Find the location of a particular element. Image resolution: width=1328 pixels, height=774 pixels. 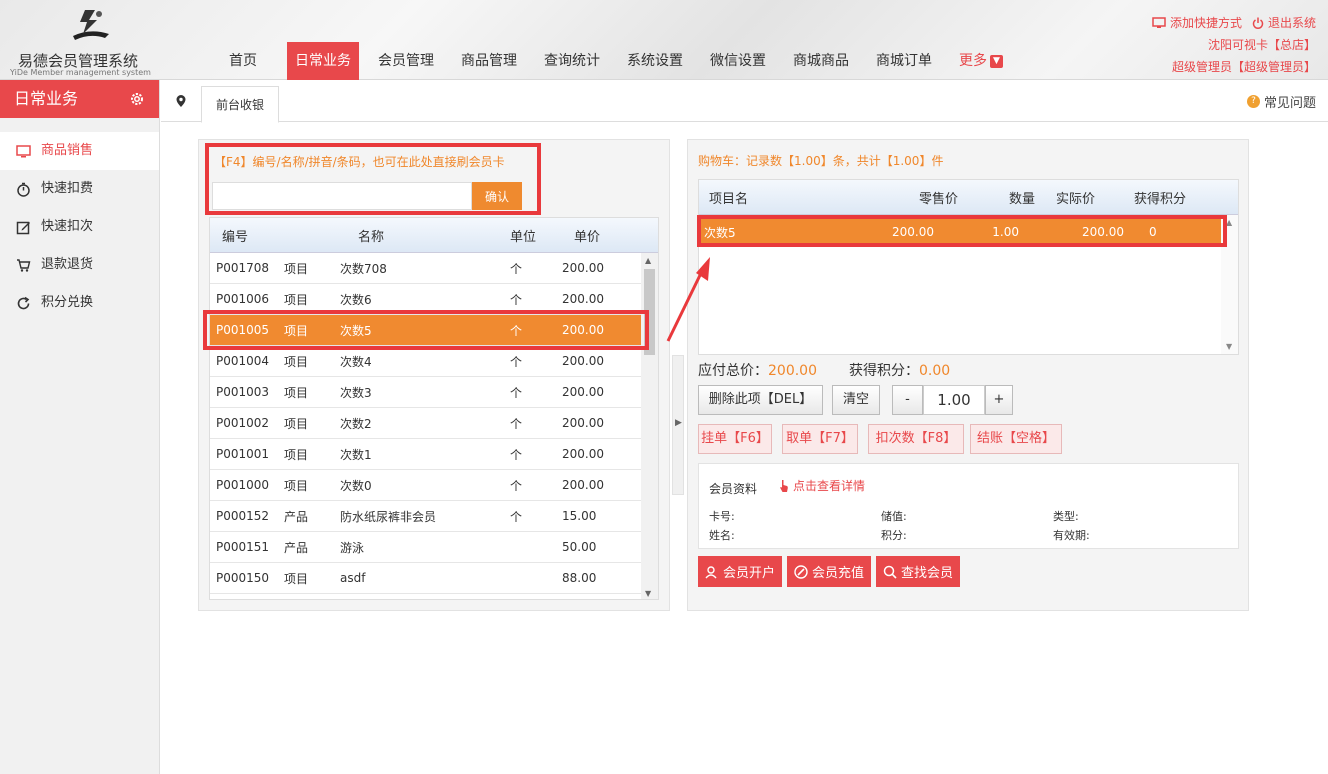

table-row: P001002 项目 次数2 个 200.00 is located at coordinates (426, 423).